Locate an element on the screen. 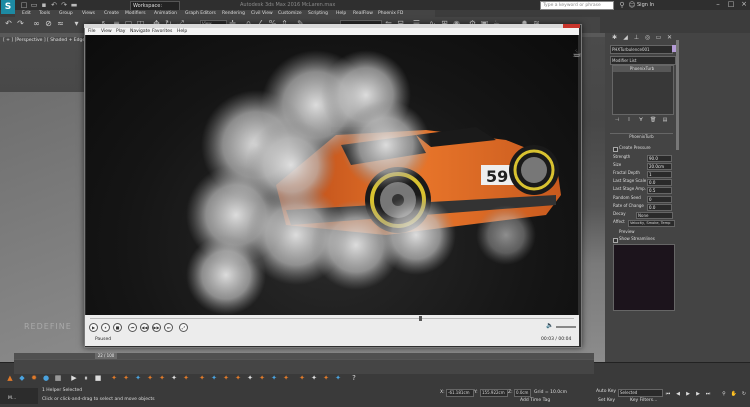 The height and width of the screenshot is (407, 750). sim-icon-4: ✦ is located at coordinates (150, 378).